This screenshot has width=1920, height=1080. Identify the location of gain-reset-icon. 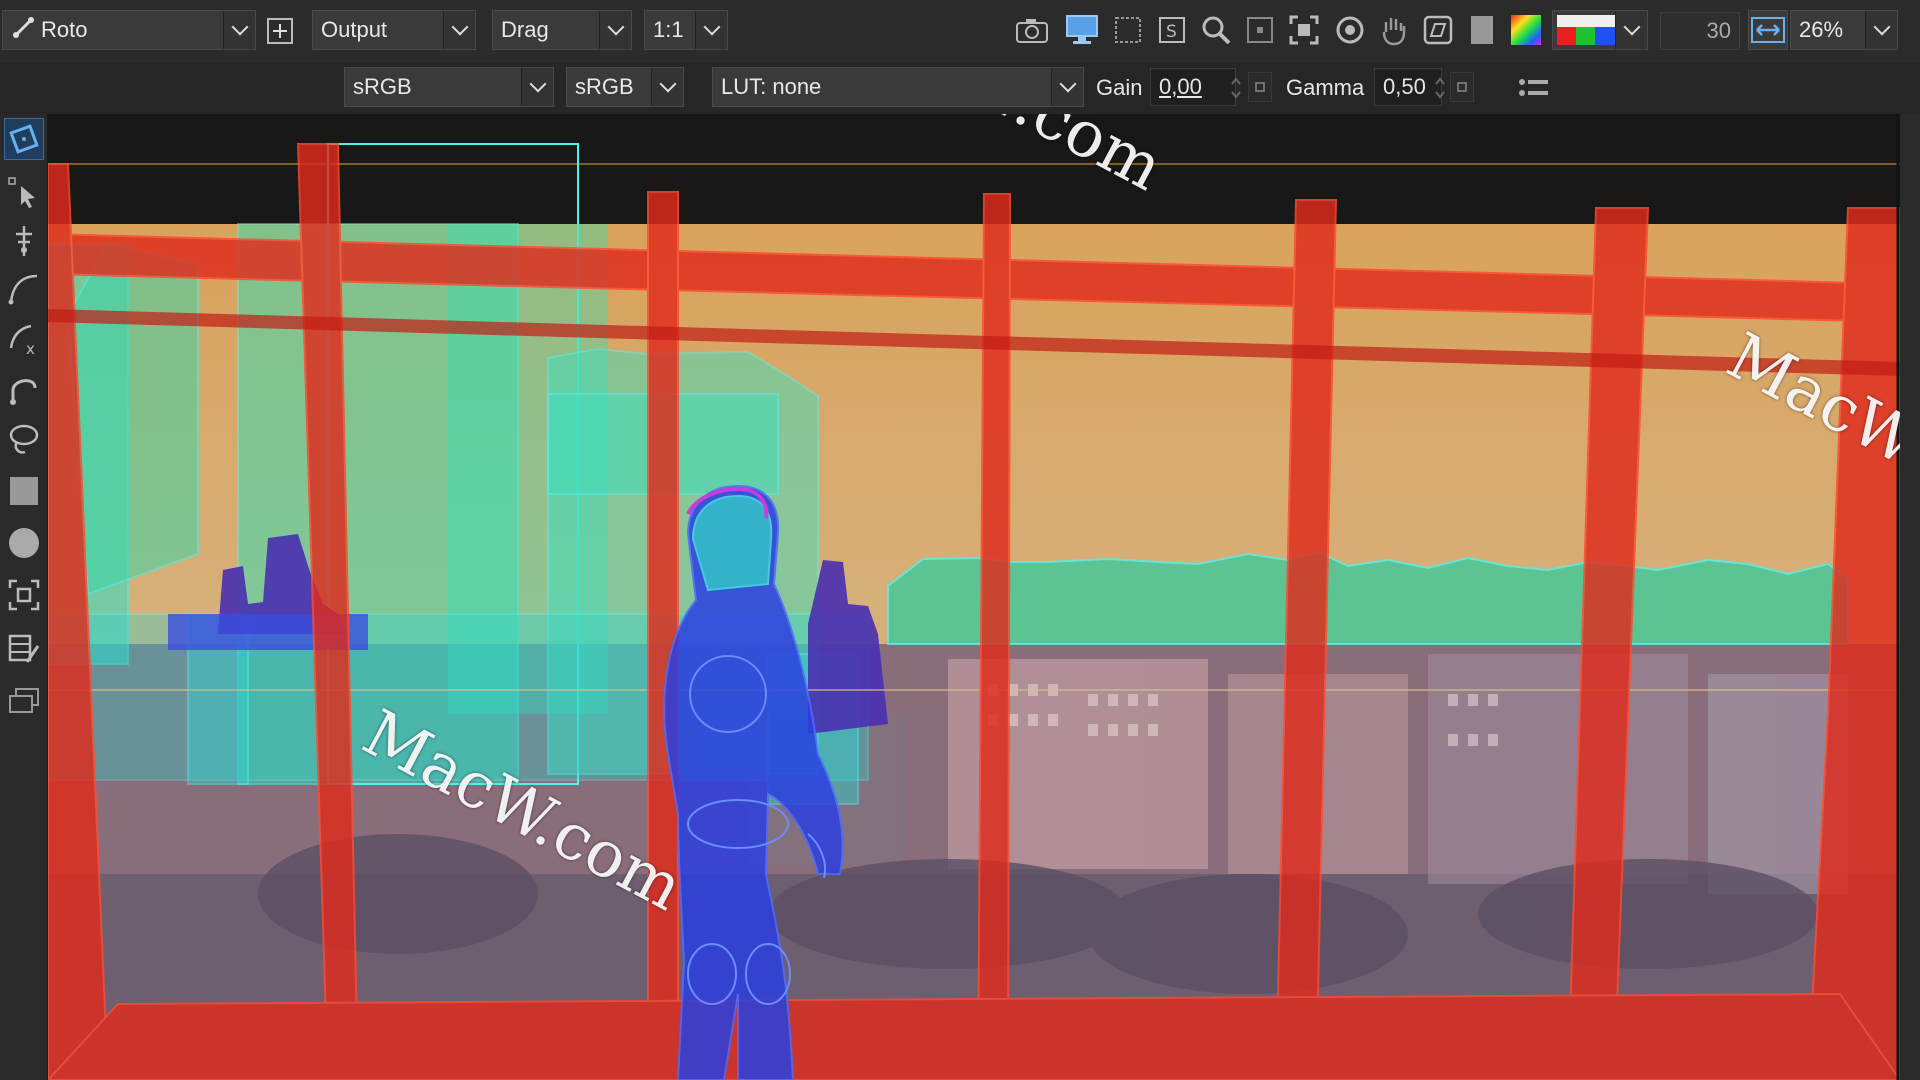
(1260, 87).